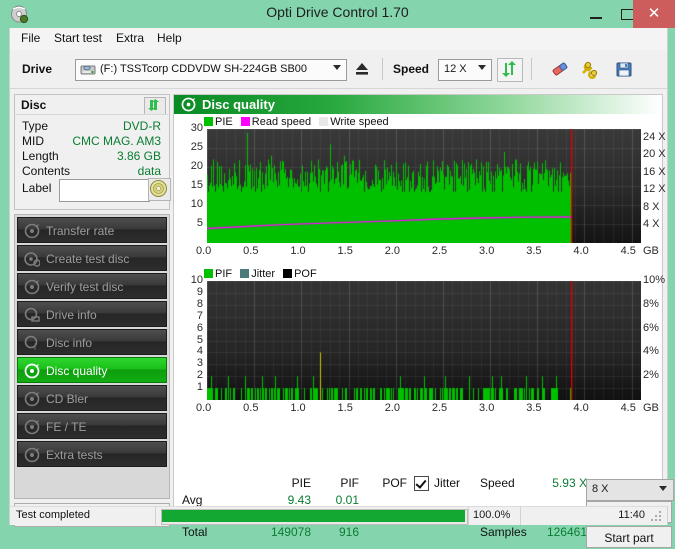 This screenshot has width=675, height=549. I want to click on disc-mid-value: CMC MAG. AM3, so click(116, 141).